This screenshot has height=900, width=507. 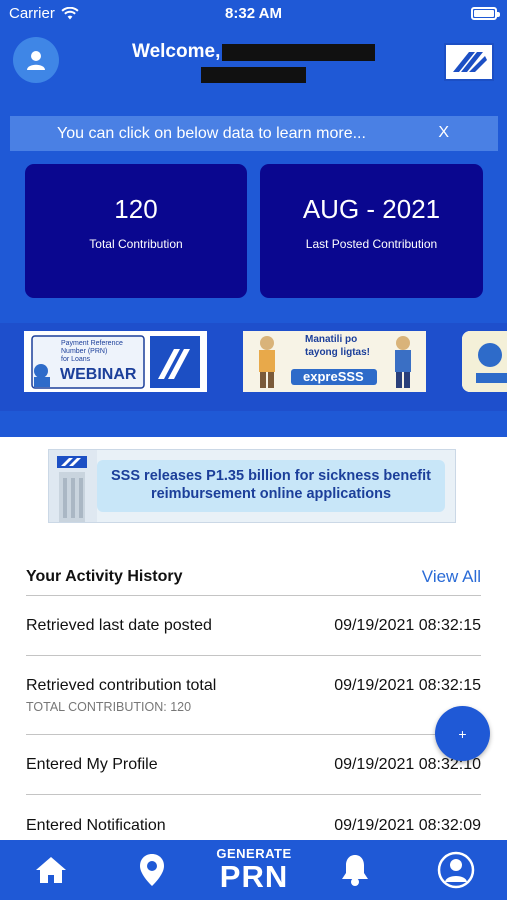 I want to click on total-contribution-label: Total Contribution, so click(x=136, y=244).